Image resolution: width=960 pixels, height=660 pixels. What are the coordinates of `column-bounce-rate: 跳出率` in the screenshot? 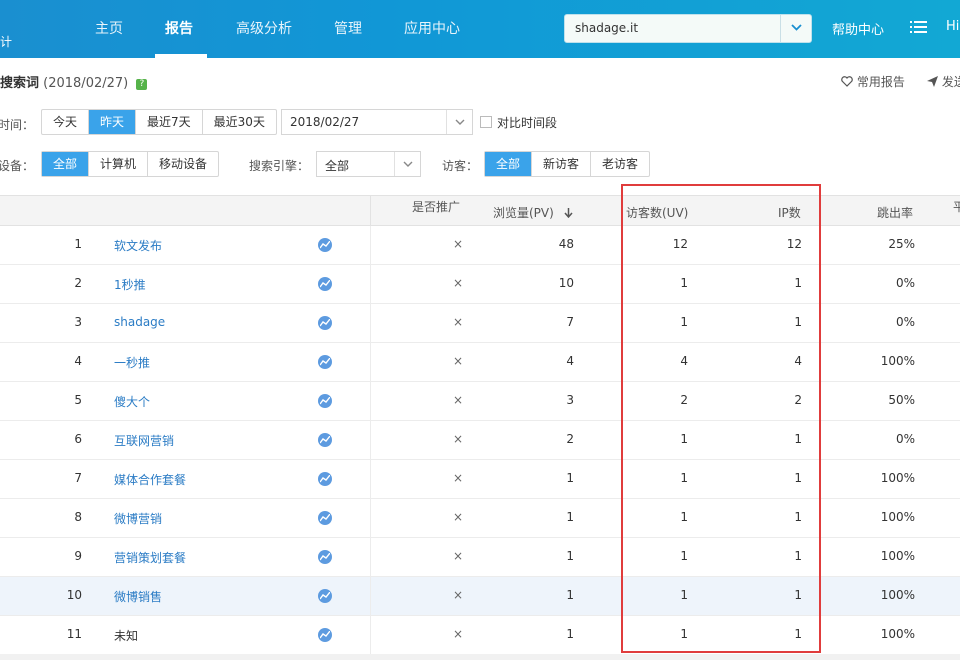 It's located at (895, 212).